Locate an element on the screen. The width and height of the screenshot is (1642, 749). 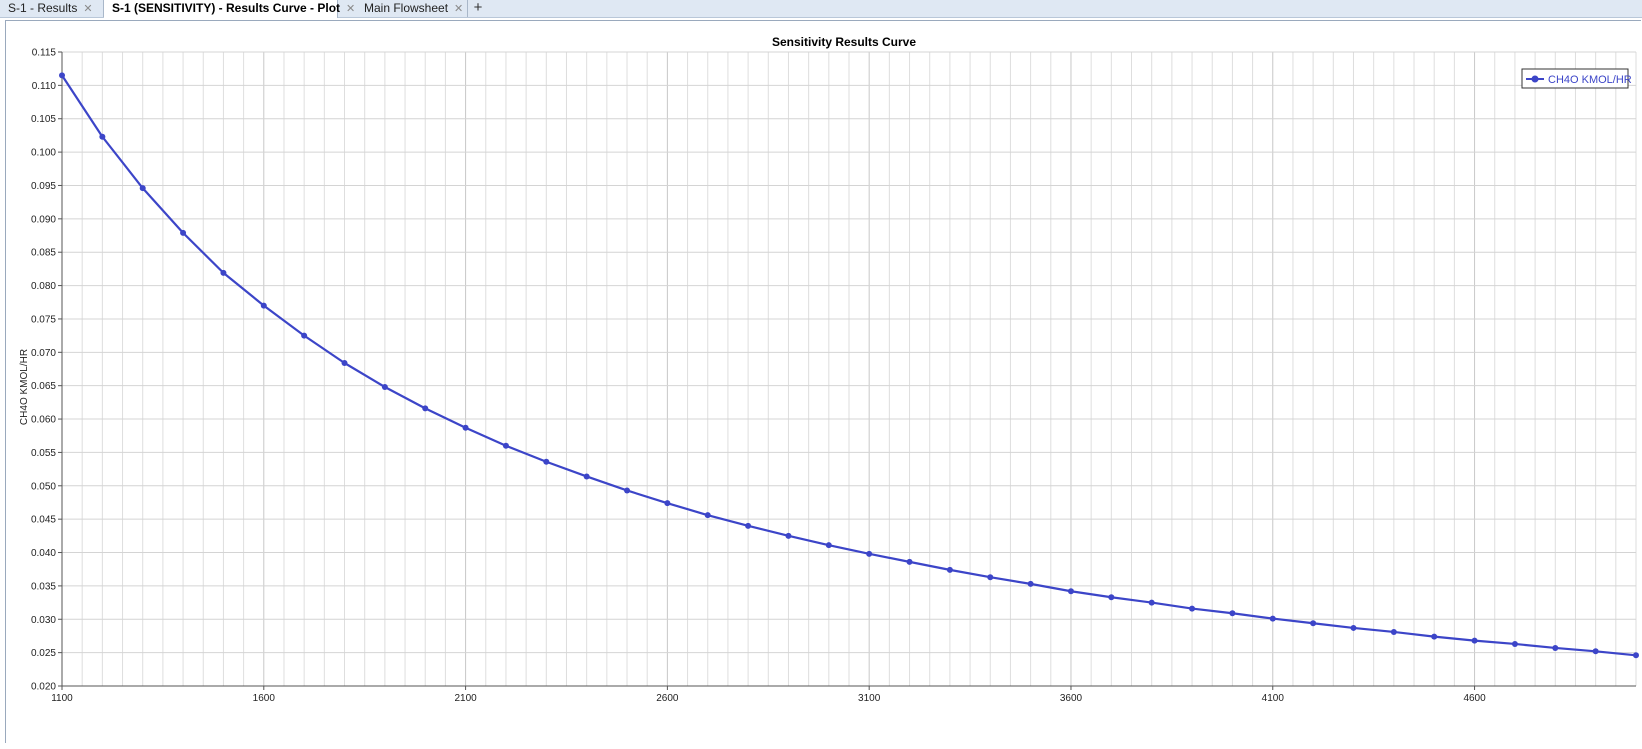
y-tick-label: 0.035 is located at coordinates (43, 586).